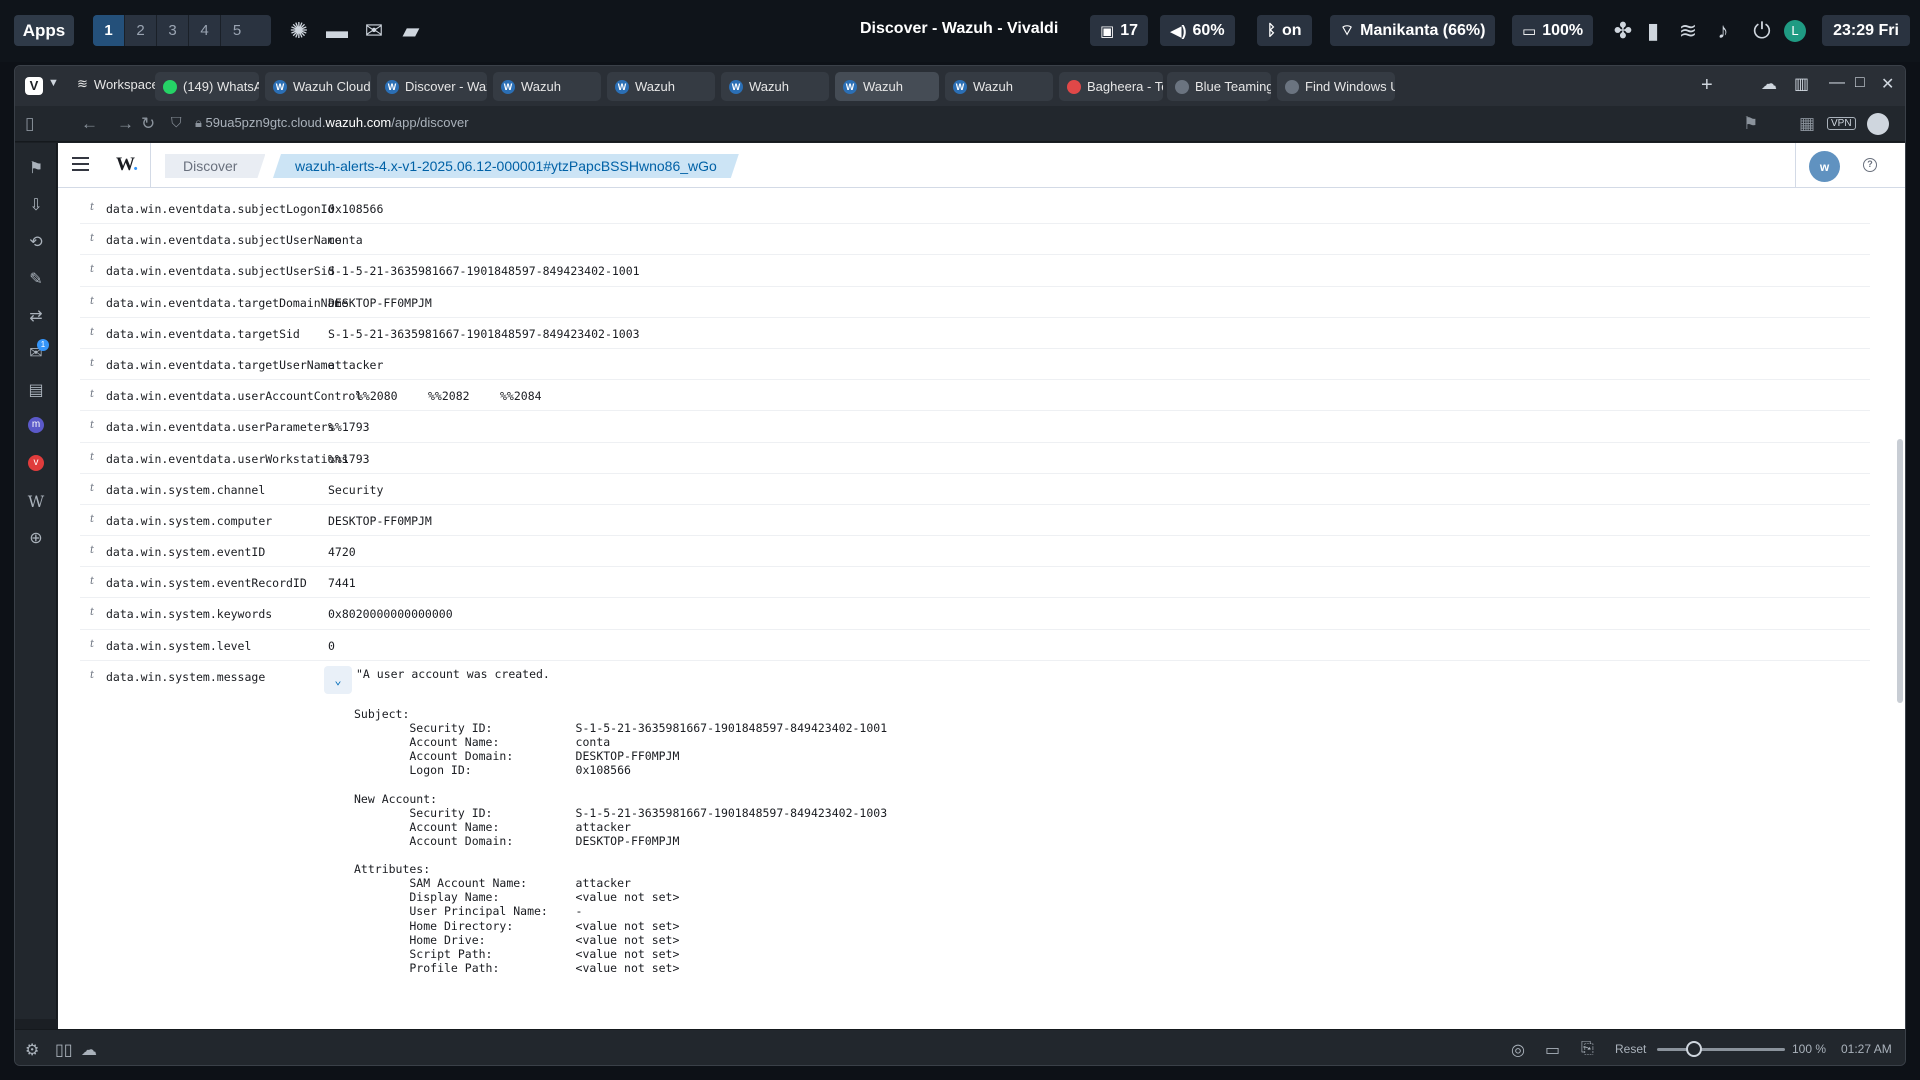 The image size is (1920, 1080). Describe the element at coordinates (1518, 1050) in the screenshot. I see `capture-icon: ◎` at that location.